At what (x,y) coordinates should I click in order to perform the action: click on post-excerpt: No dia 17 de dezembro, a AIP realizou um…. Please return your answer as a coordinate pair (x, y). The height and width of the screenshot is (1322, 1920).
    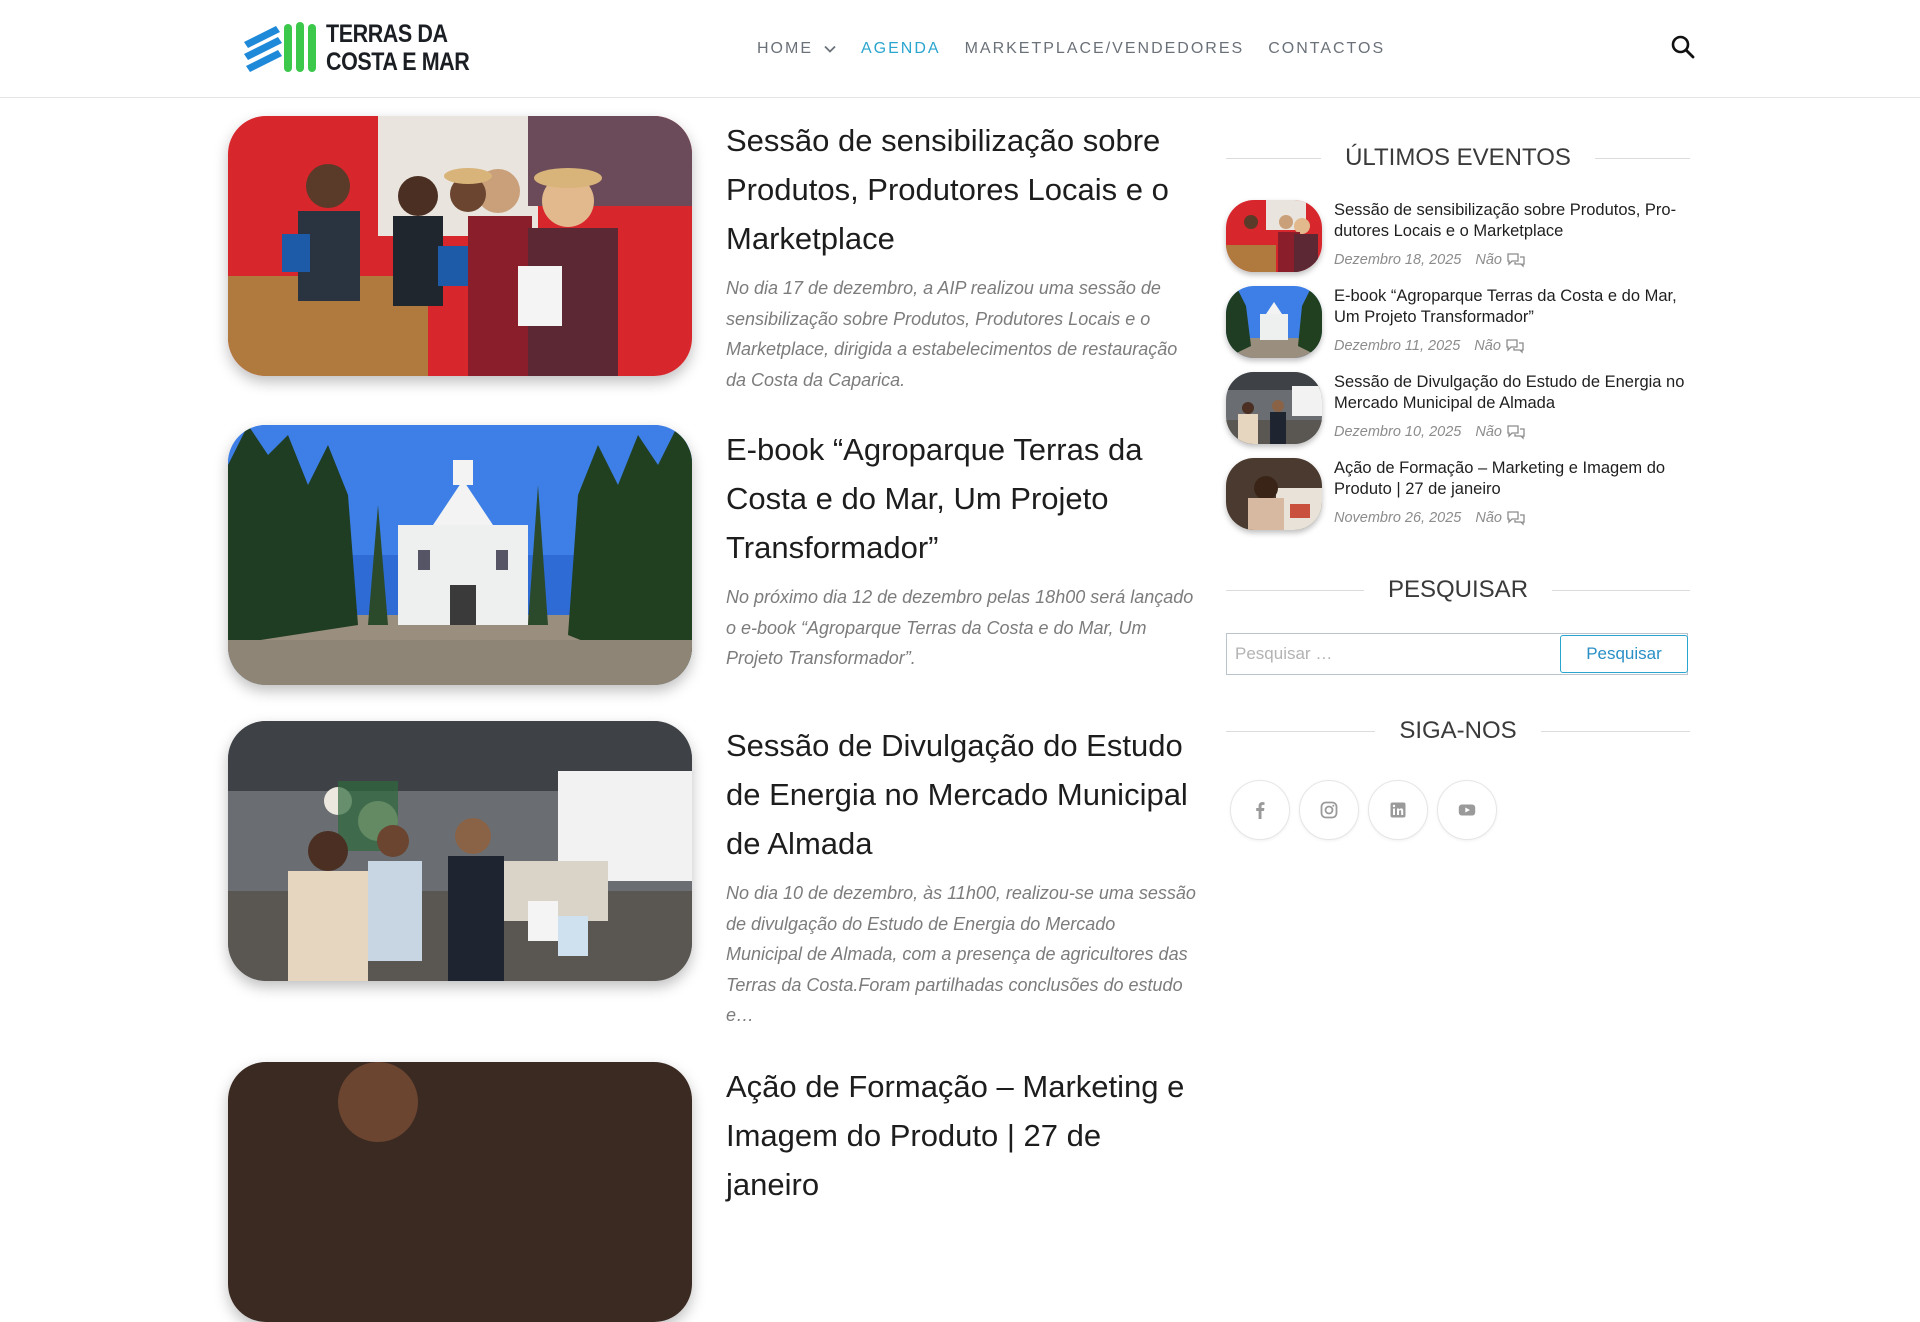
    Looking at the image, I should click on (952, 334).